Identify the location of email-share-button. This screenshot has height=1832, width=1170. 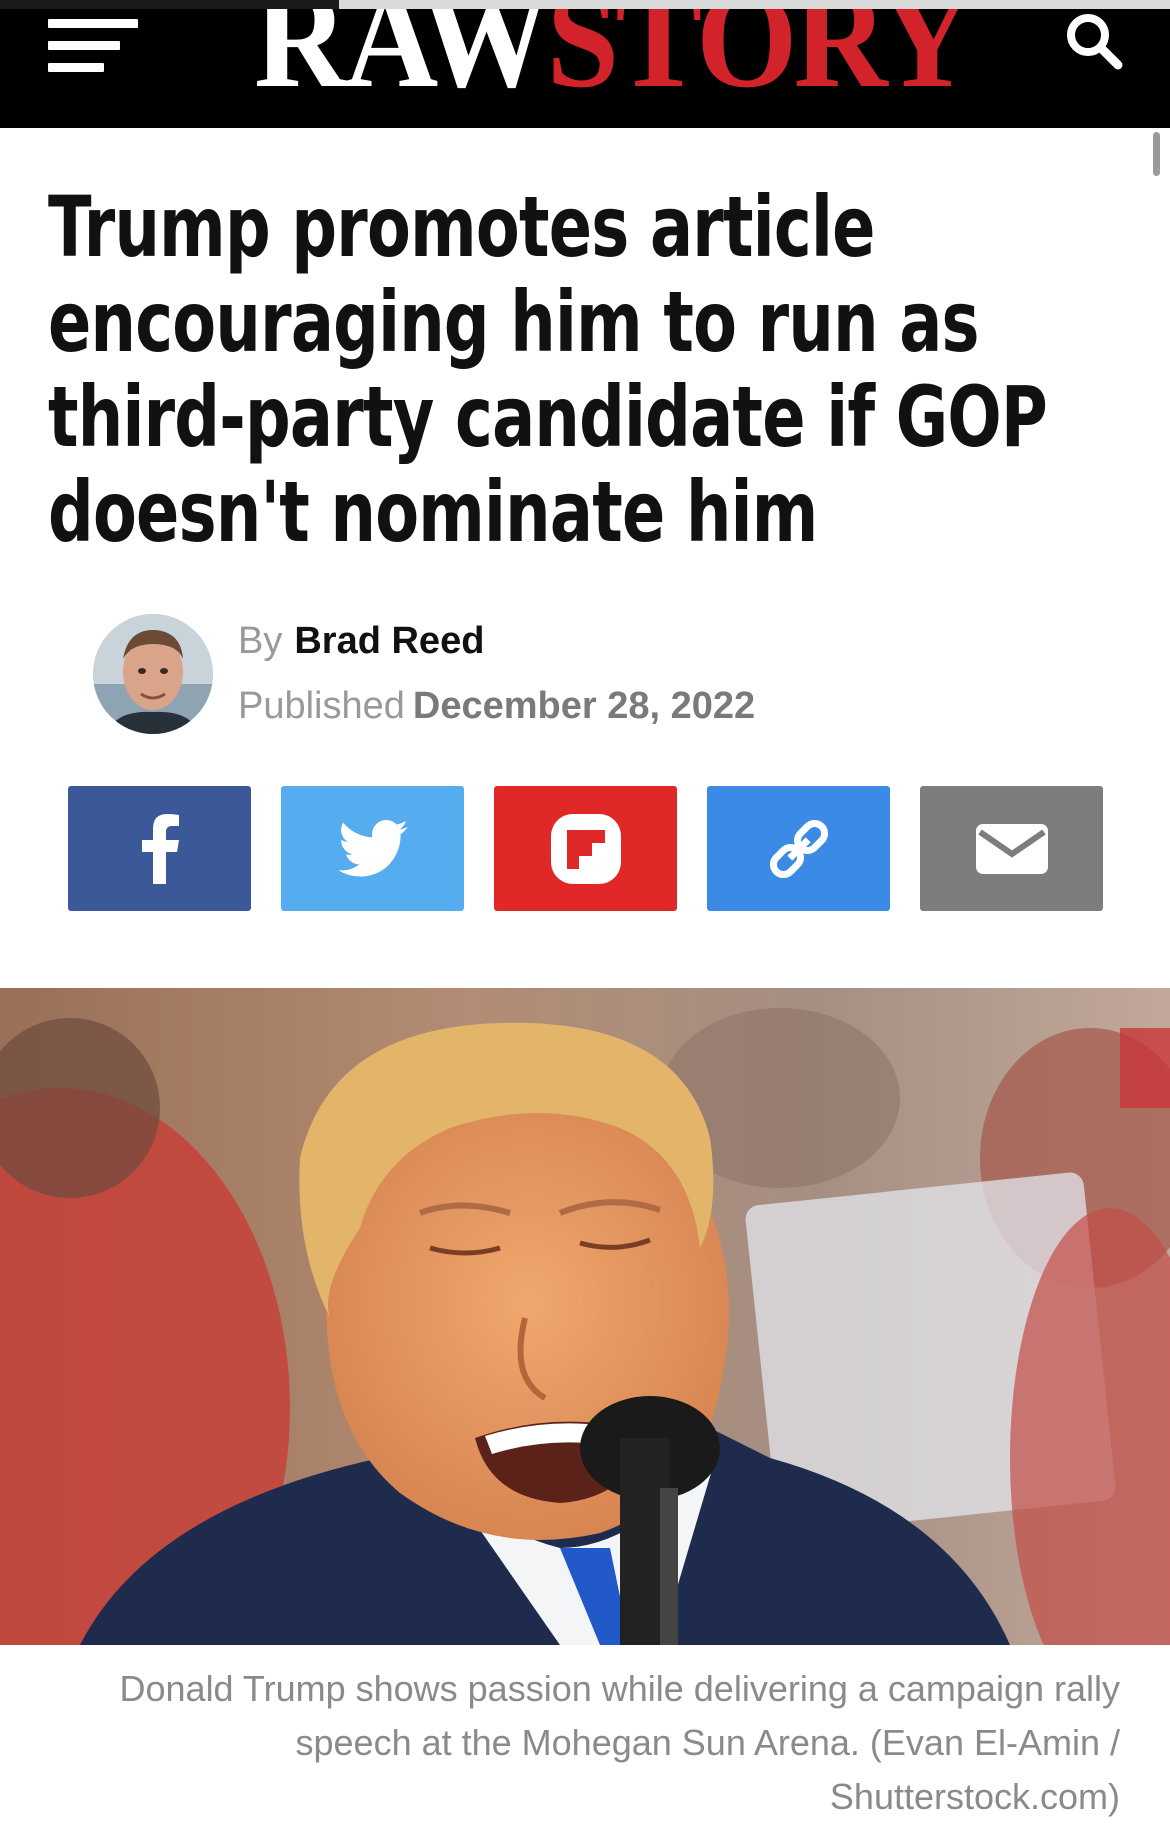
(1011, 848).